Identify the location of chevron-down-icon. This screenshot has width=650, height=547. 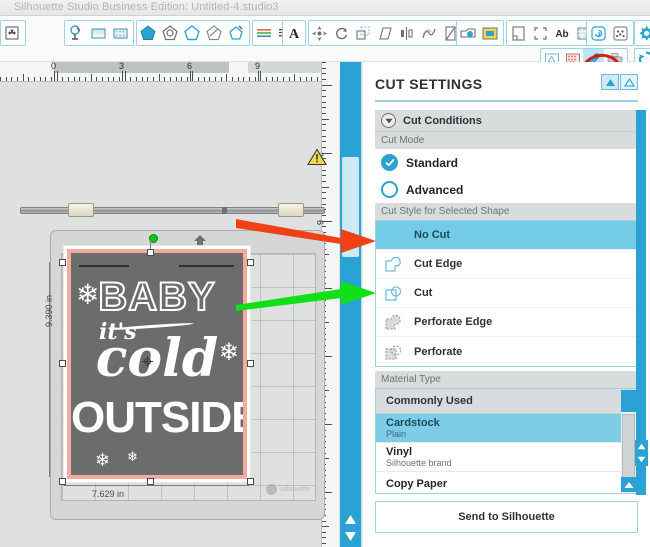
(388, 120).